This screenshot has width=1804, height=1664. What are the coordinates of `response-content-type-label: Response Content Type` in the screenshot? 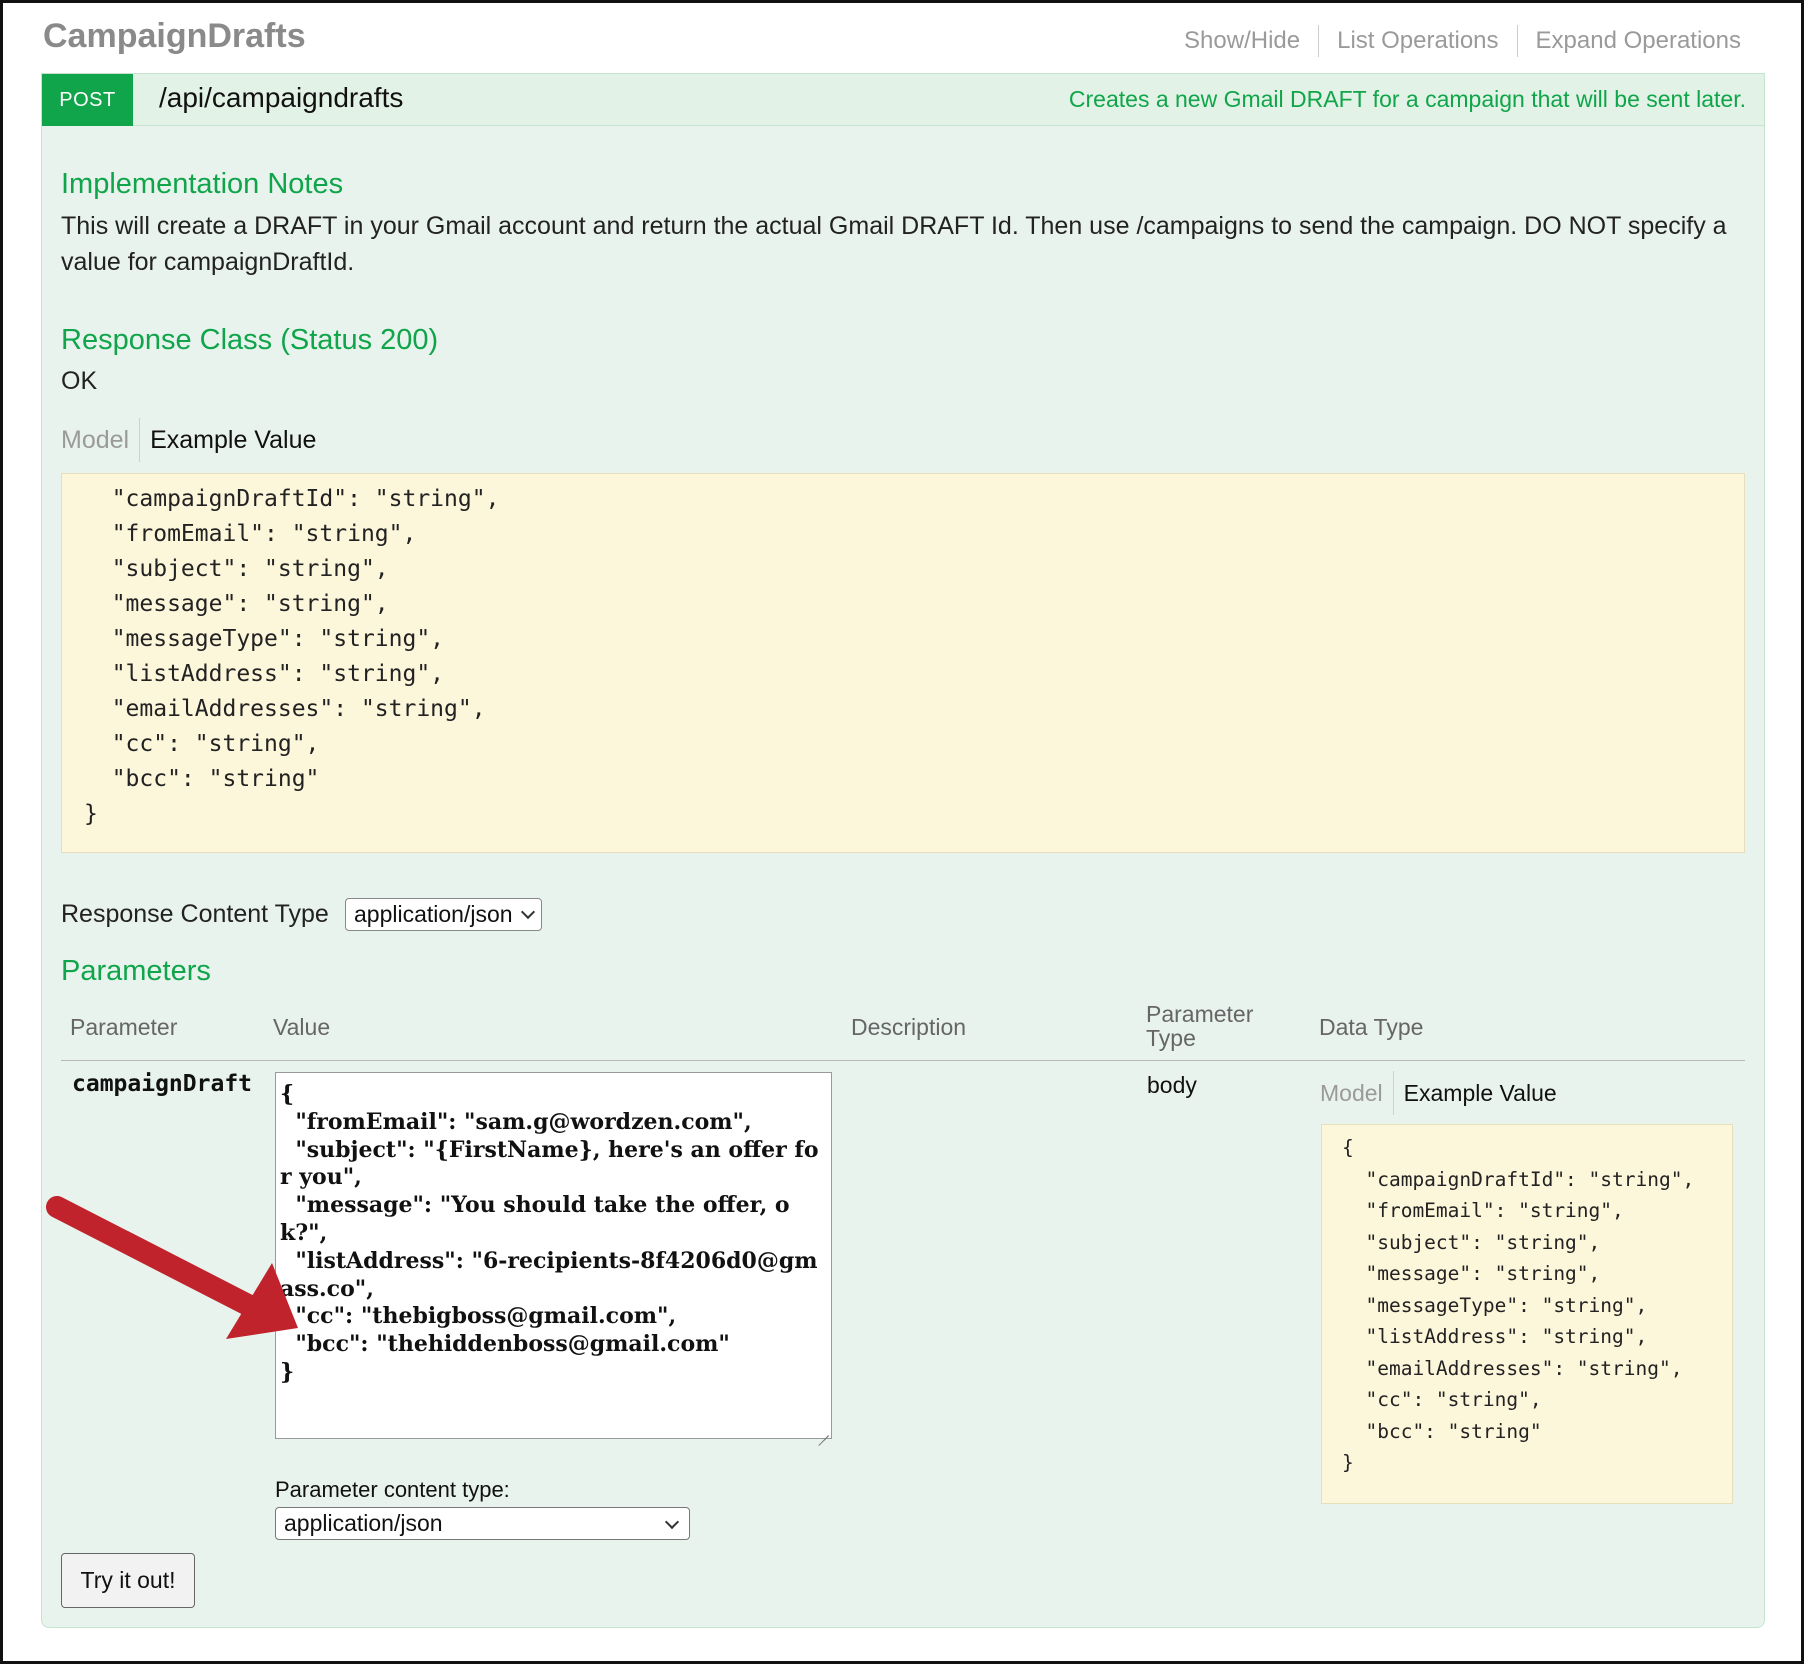 It's located at (195, 914).